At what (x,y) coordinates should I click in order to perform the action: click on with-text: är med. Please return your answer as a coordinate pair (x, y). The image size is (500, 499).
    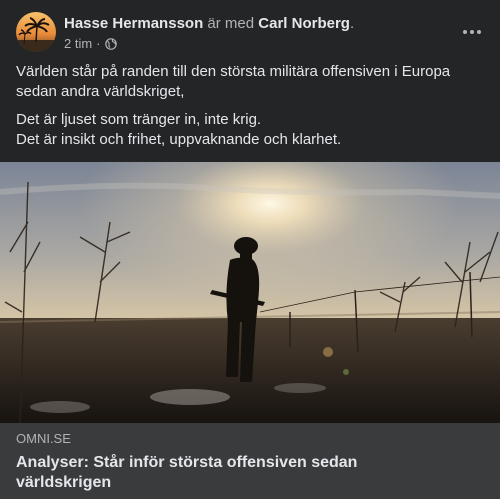
    Looking at the image, I should click on (231, 23).